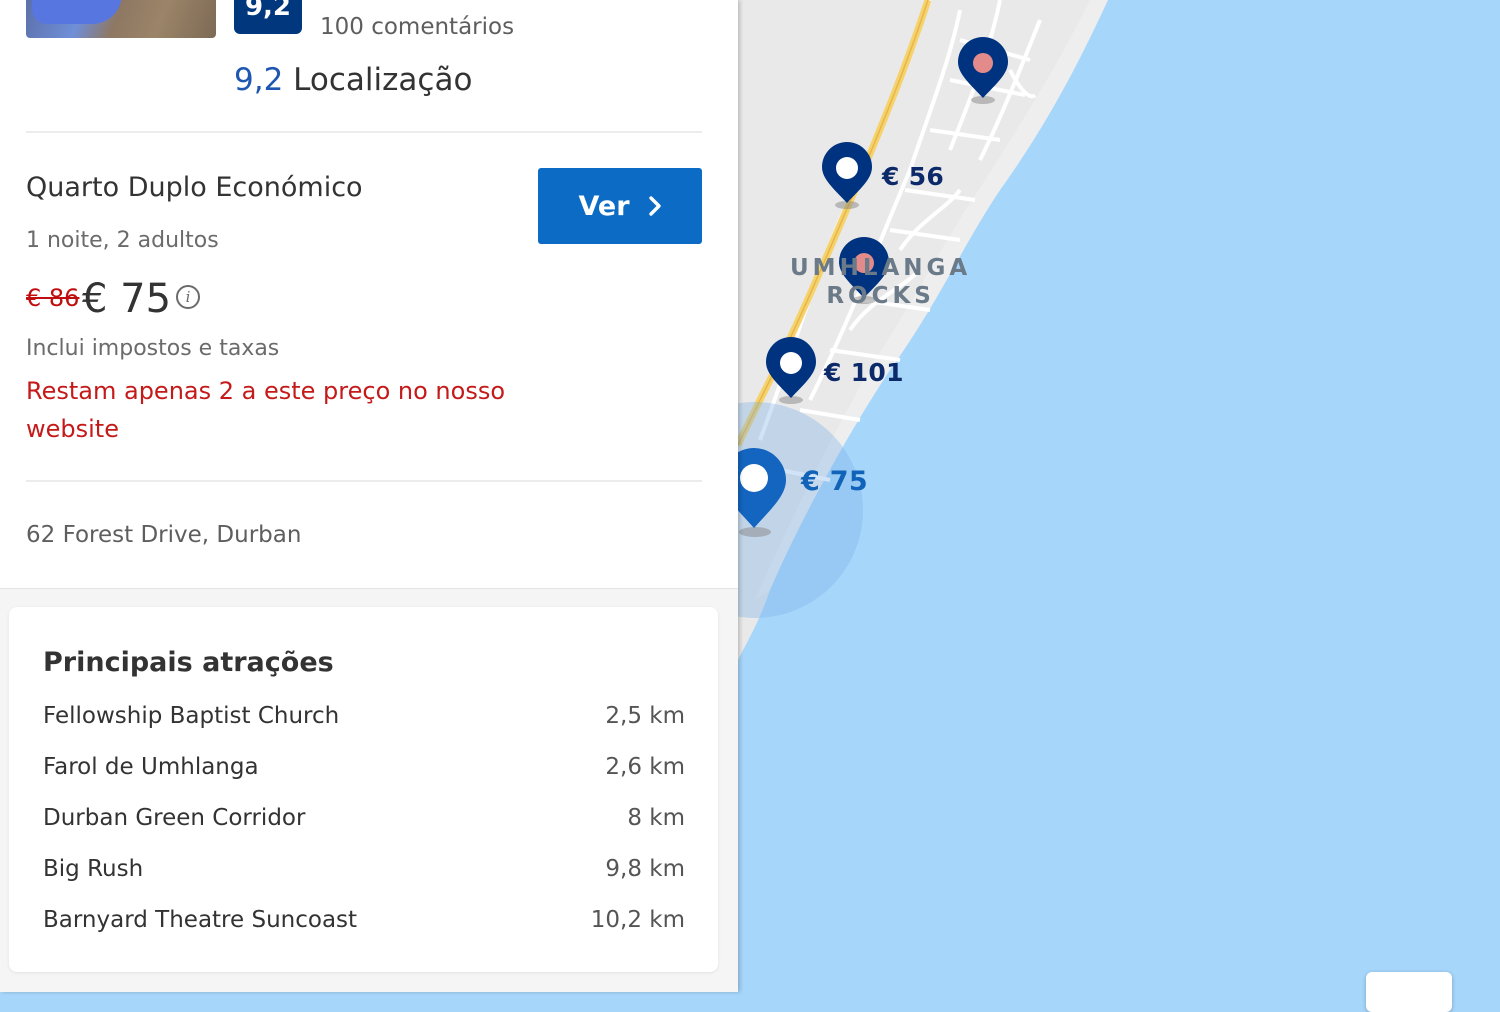  What do you see at coordinates (364, 770) in the screenshot?
I see `attraction-row: Farol de Umhlanga 2,6 km` at bounding box center [364, 770].